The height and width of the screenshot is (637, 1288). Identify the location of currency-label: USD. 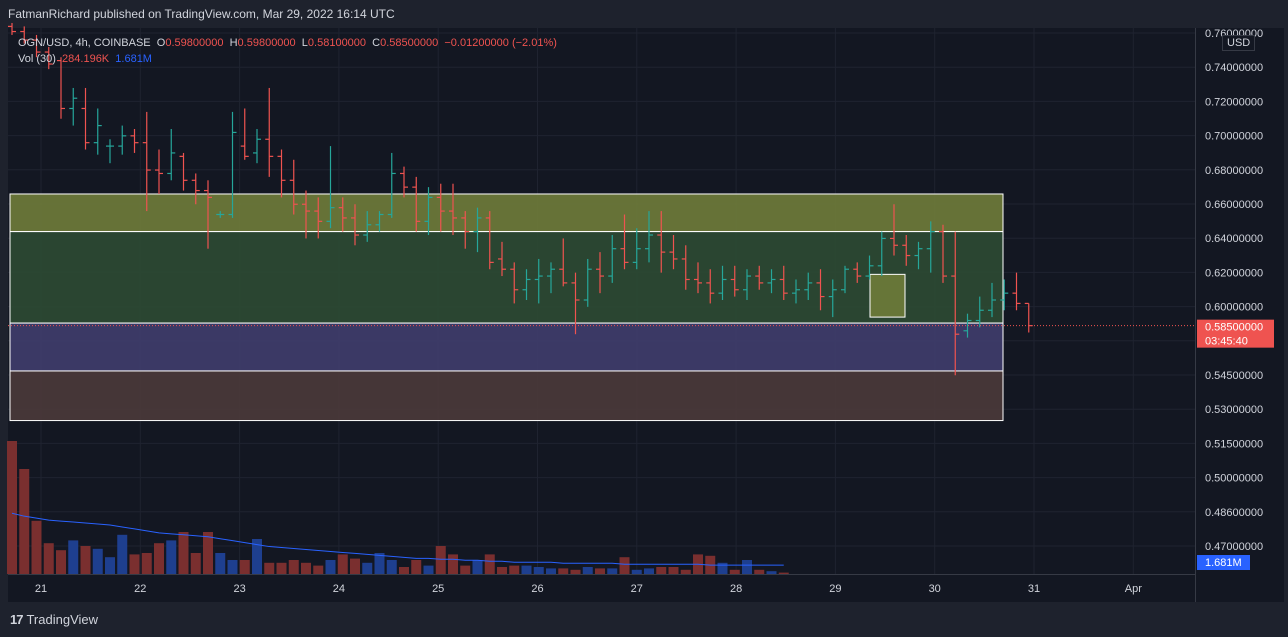
(1239, 43).